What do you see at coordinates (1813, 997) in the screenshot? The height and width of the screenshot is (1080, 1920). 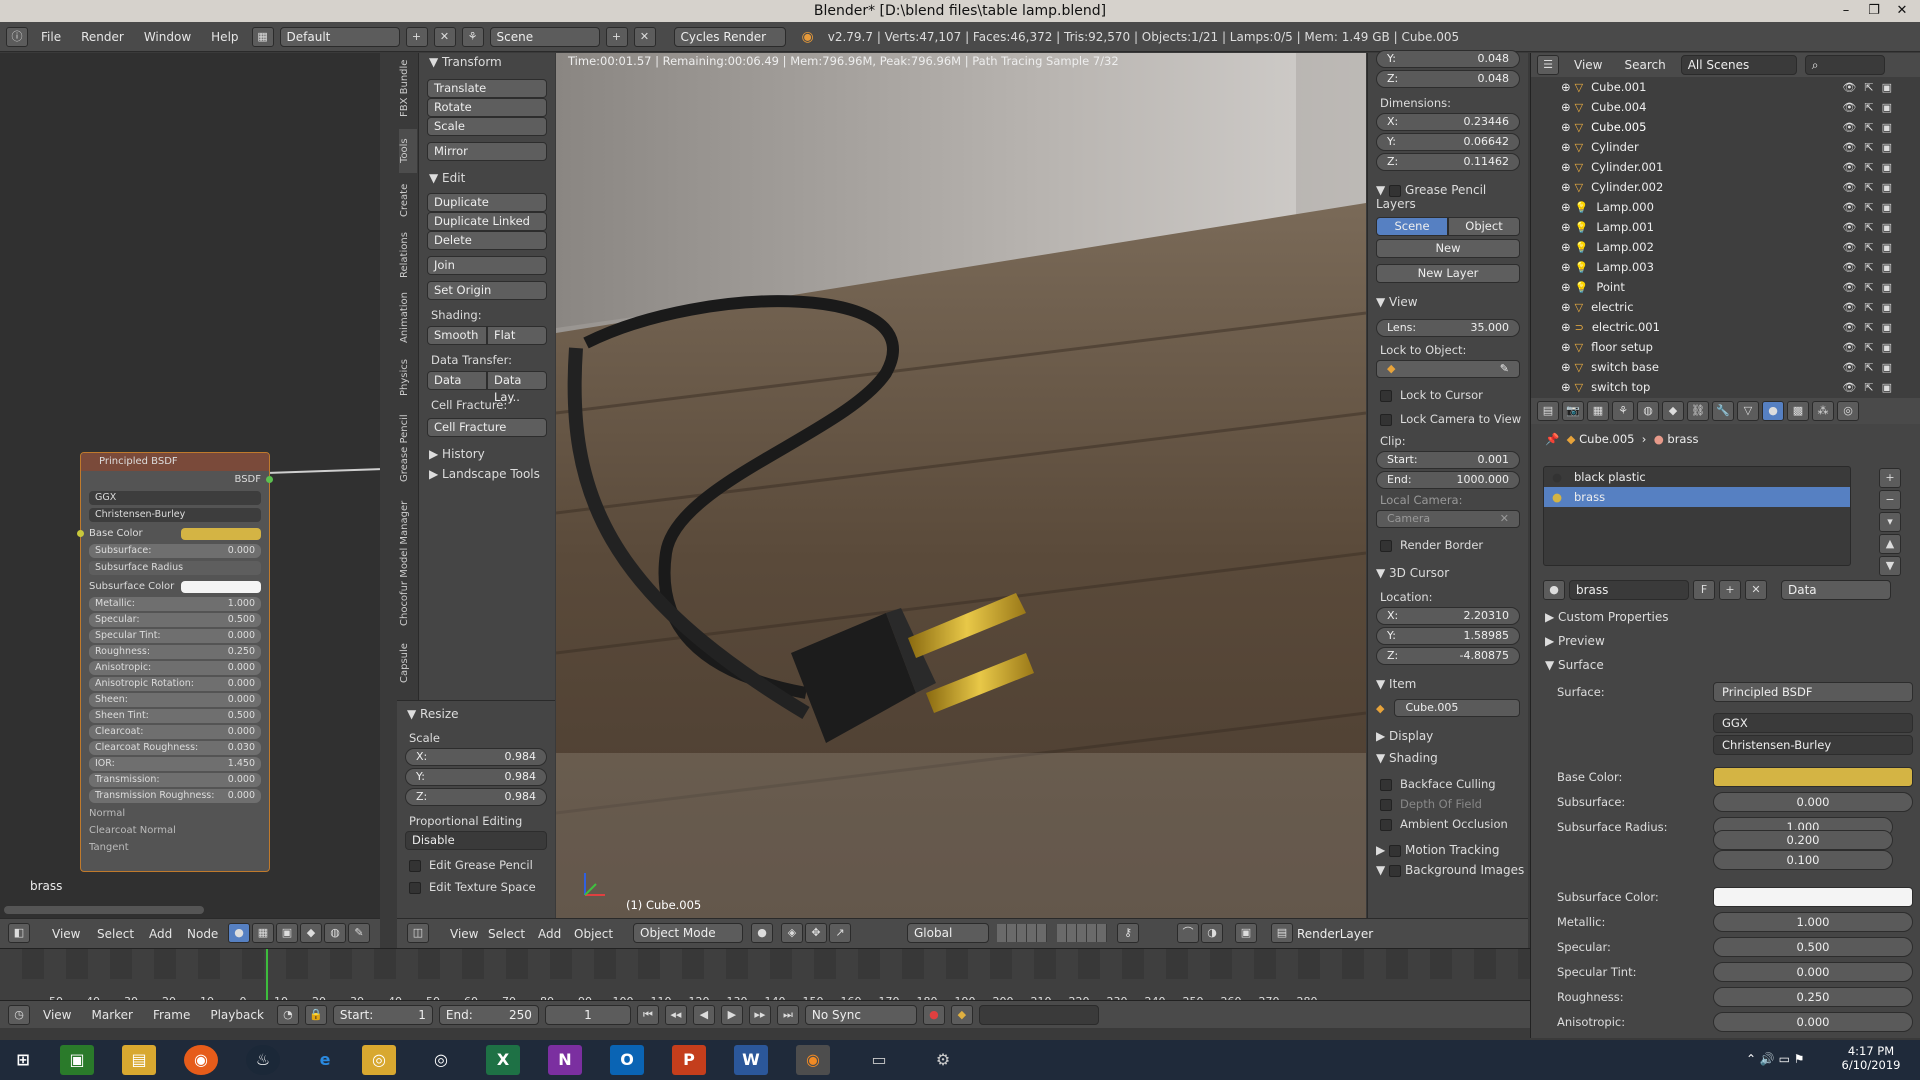 I see `roughness-field: 0.250` at bounding box center [1813, 997].